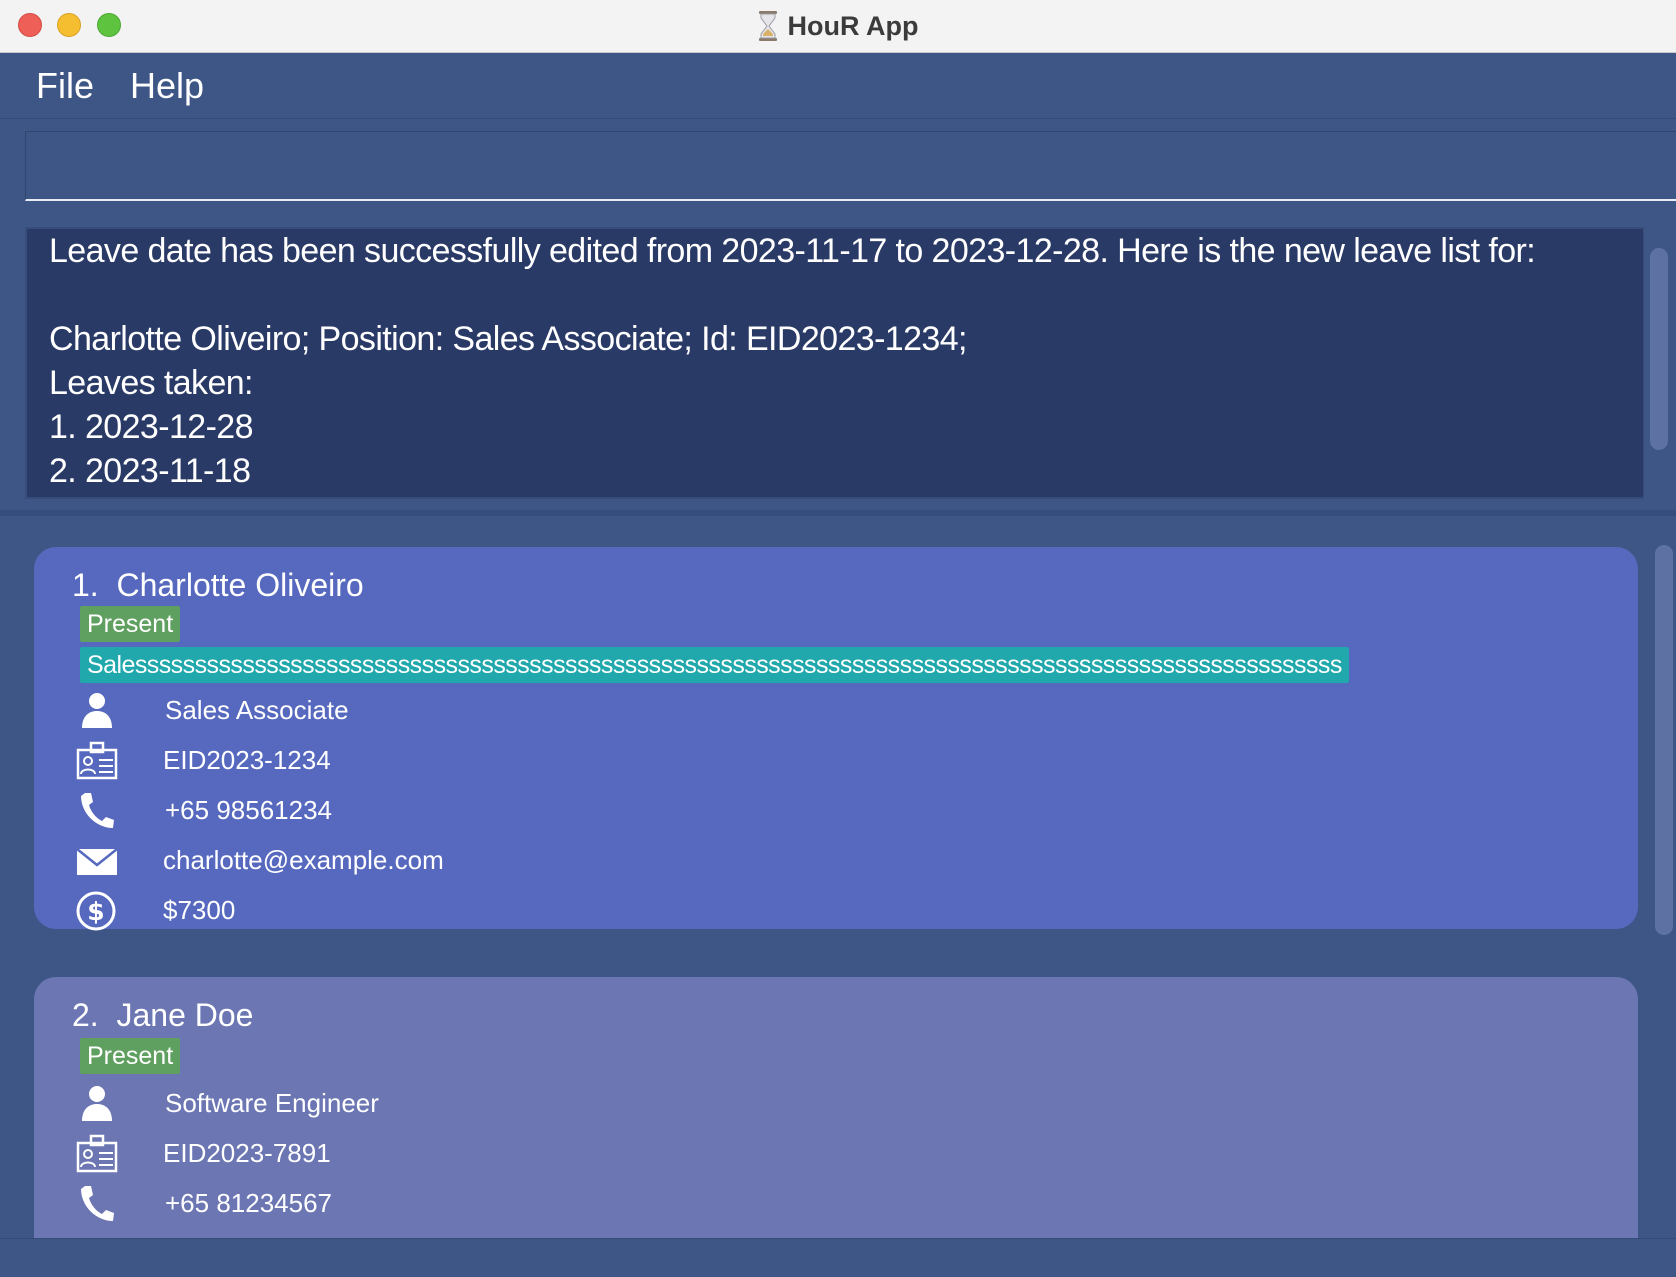  Describe the element at coordinates (65, 86) in the screenshot. I see `menu-file: File` at that location.